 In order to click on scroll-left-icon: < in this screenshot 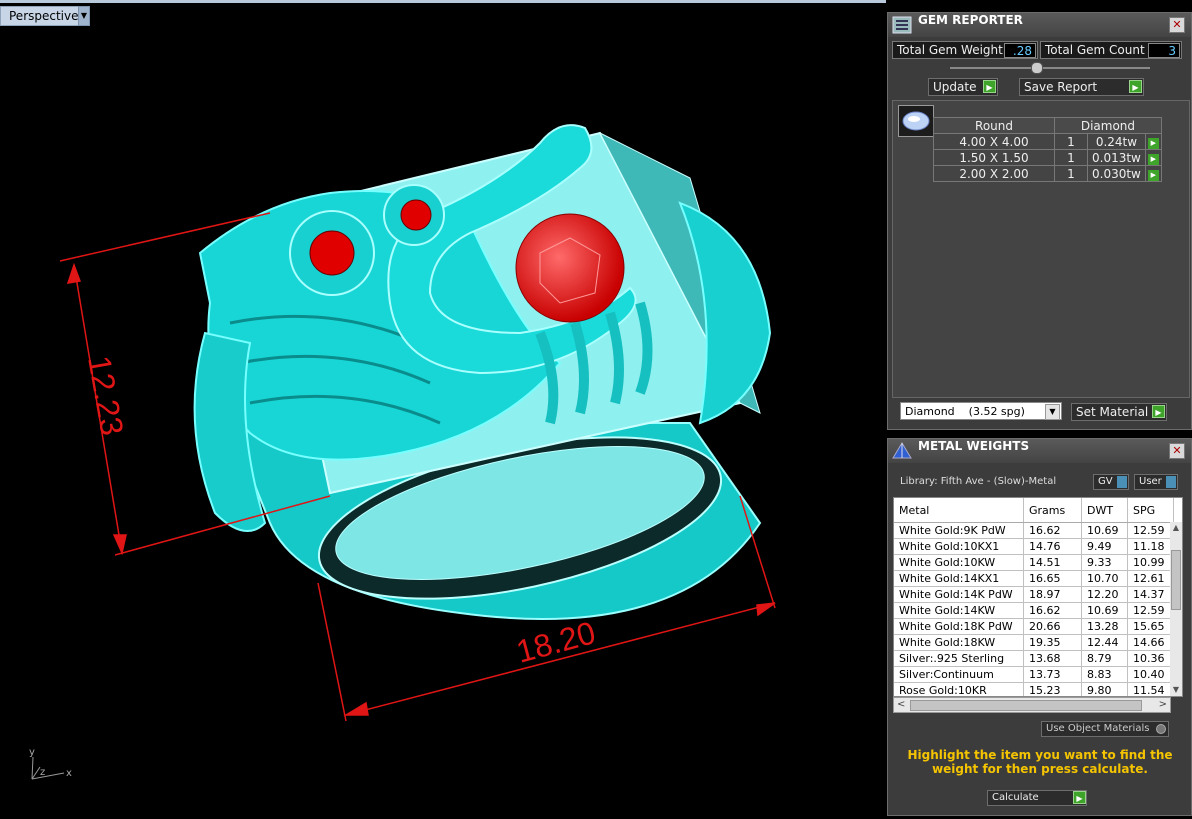, I will do `click(901, 705)`.